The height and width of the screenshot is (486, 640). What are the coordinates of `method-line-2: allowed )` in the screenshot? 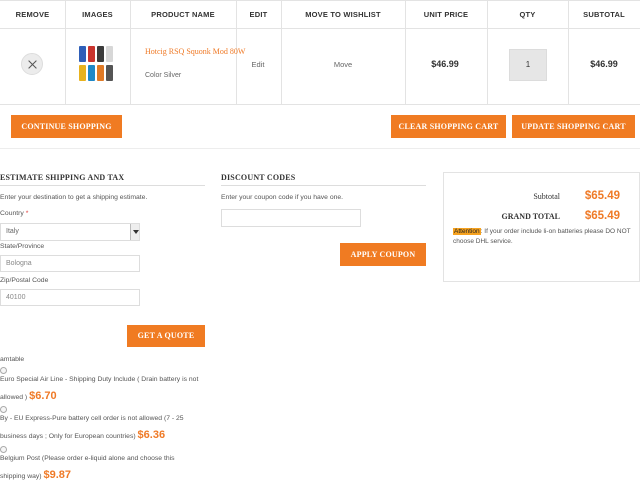 It's located at (14, 397).